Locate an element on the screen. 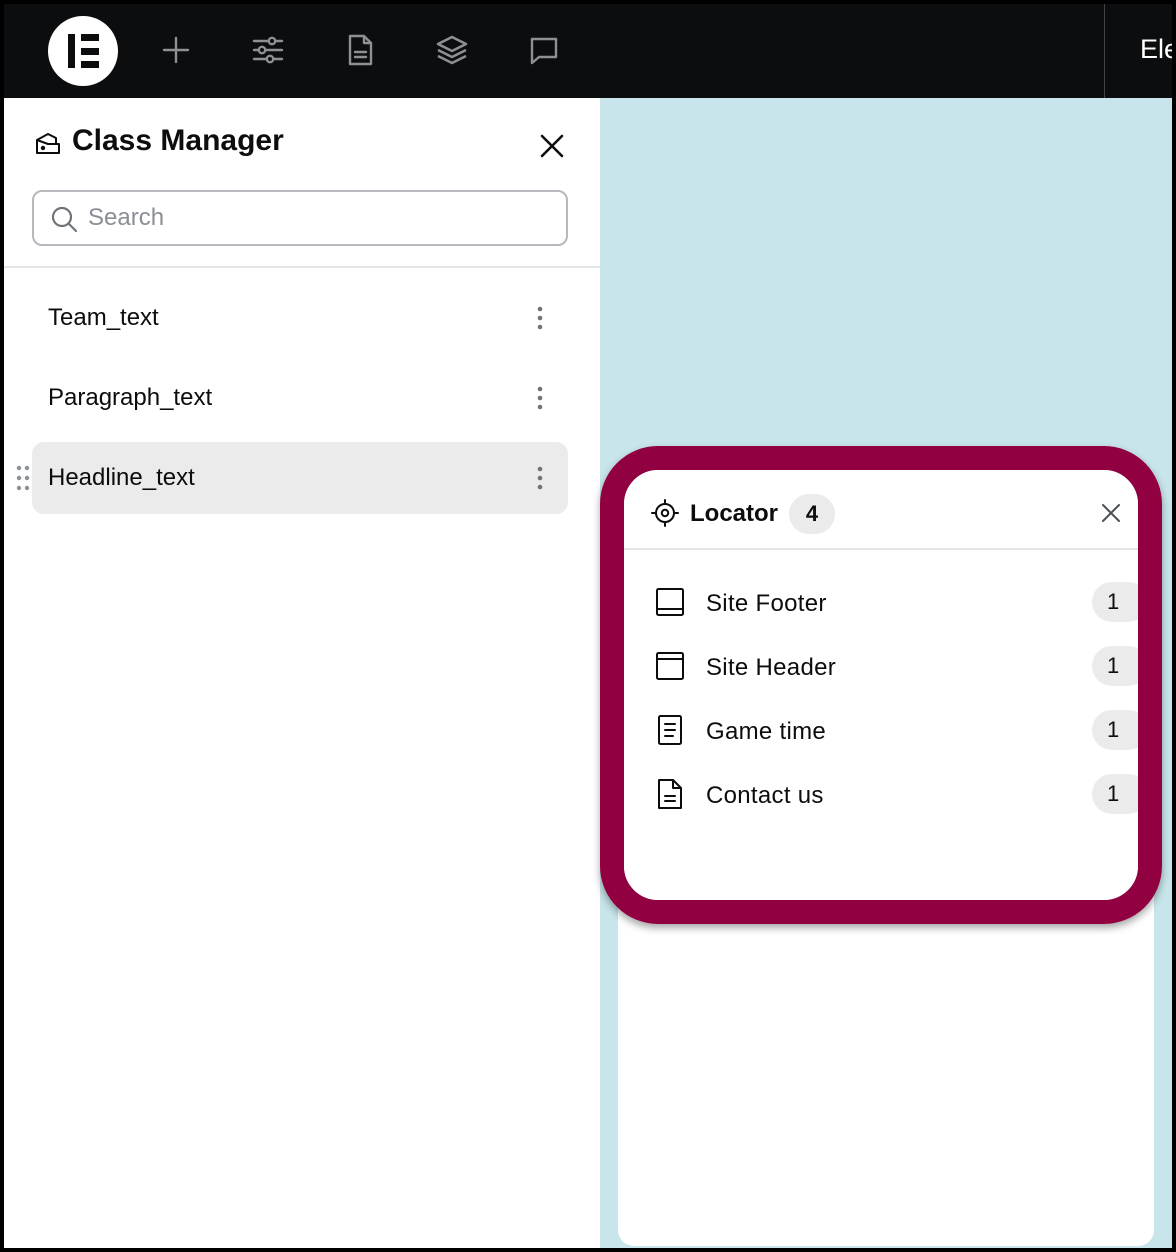 Image resolution: width=1176 pixels, height=1252 pixels. canvas-preview-card is located at coordinates (886, 1060).